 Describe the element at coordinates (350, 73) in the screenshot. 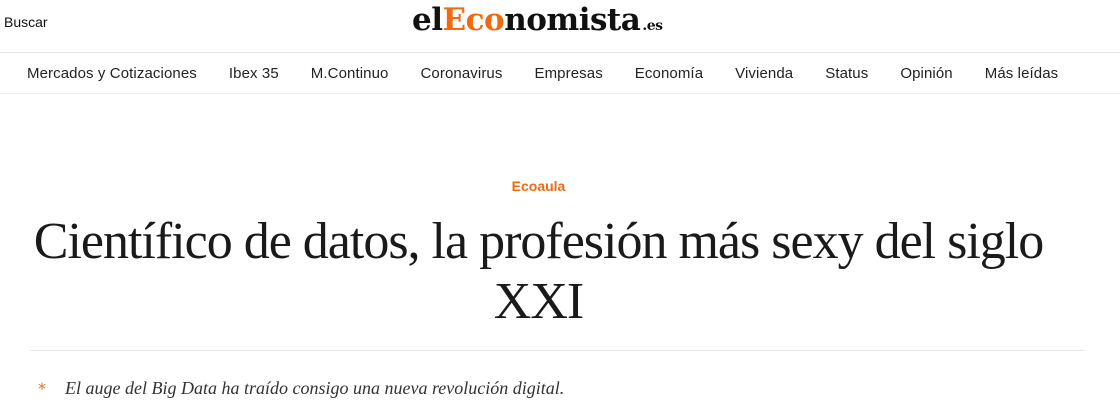

I see `nav-item-mcontinuo: M.Continuo` at that location.